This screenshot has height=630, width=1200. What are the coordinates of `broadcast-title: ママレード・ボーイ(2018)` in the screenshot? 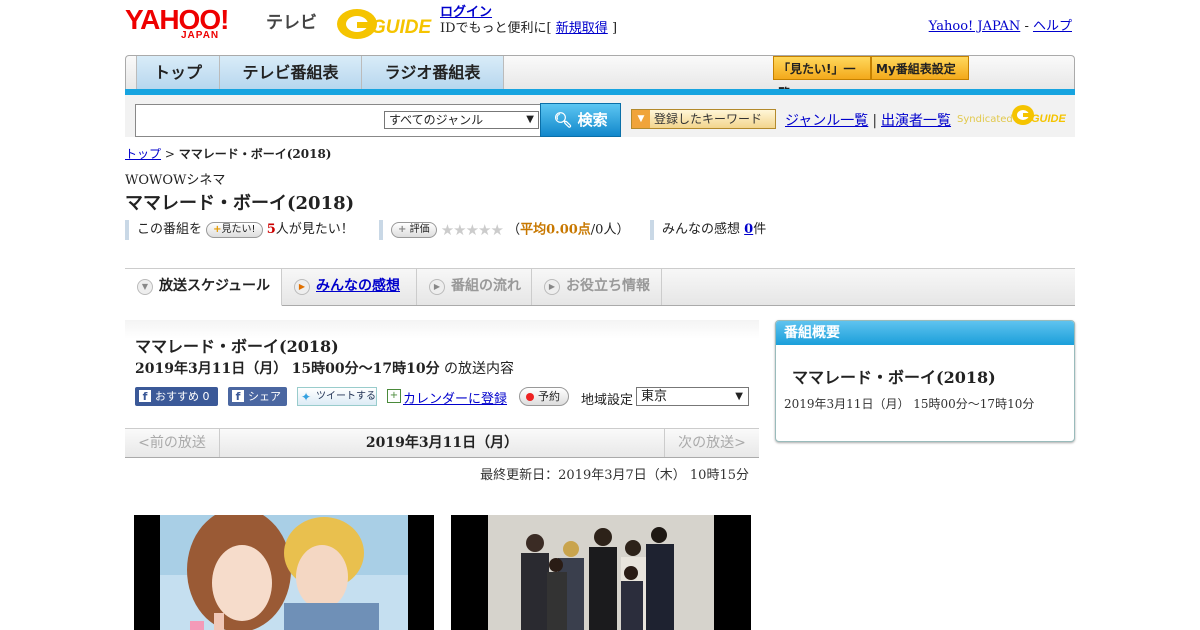 It's located at (237, 346).